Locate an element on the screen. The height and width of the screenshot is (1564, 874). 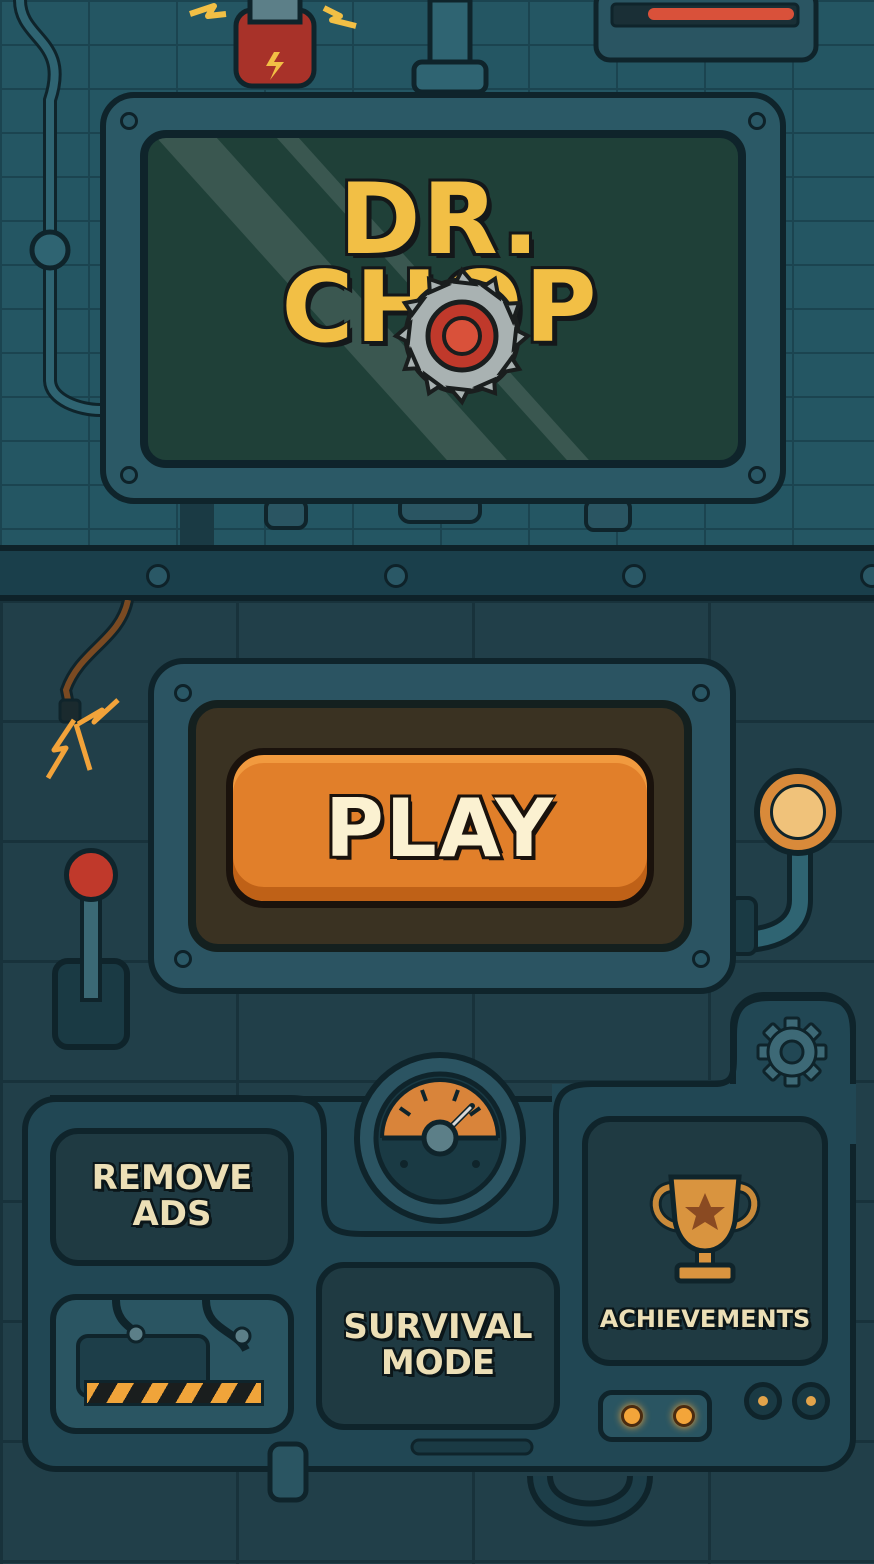
survival-mode-button: SURVIVAL MODE is located at coordinates (438, 1346).